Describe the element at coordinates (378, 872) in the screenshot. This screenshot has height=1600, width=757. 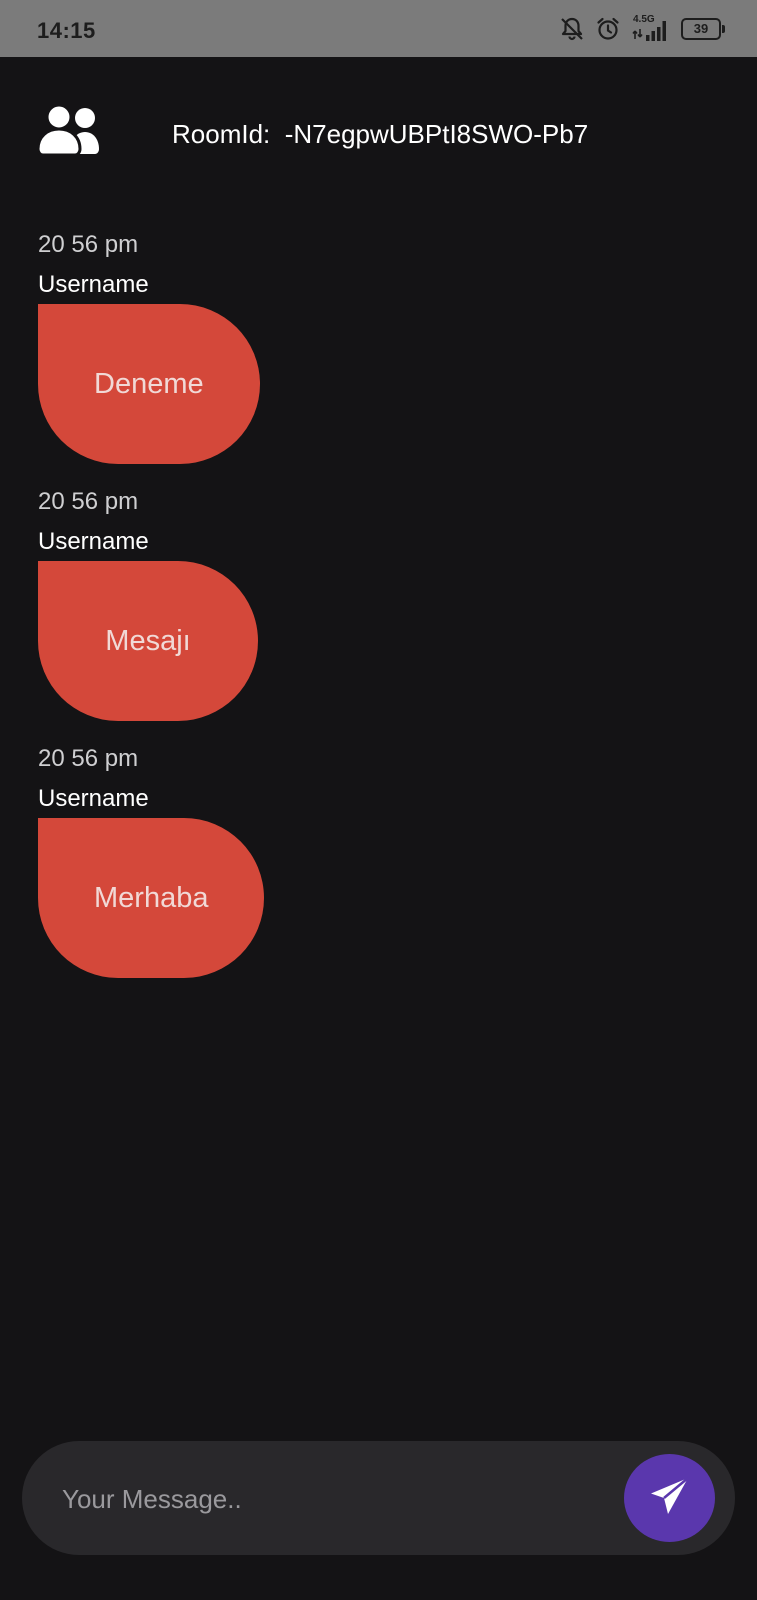
I see `message-item: 20 56 pm Username Merhaba` at that location.